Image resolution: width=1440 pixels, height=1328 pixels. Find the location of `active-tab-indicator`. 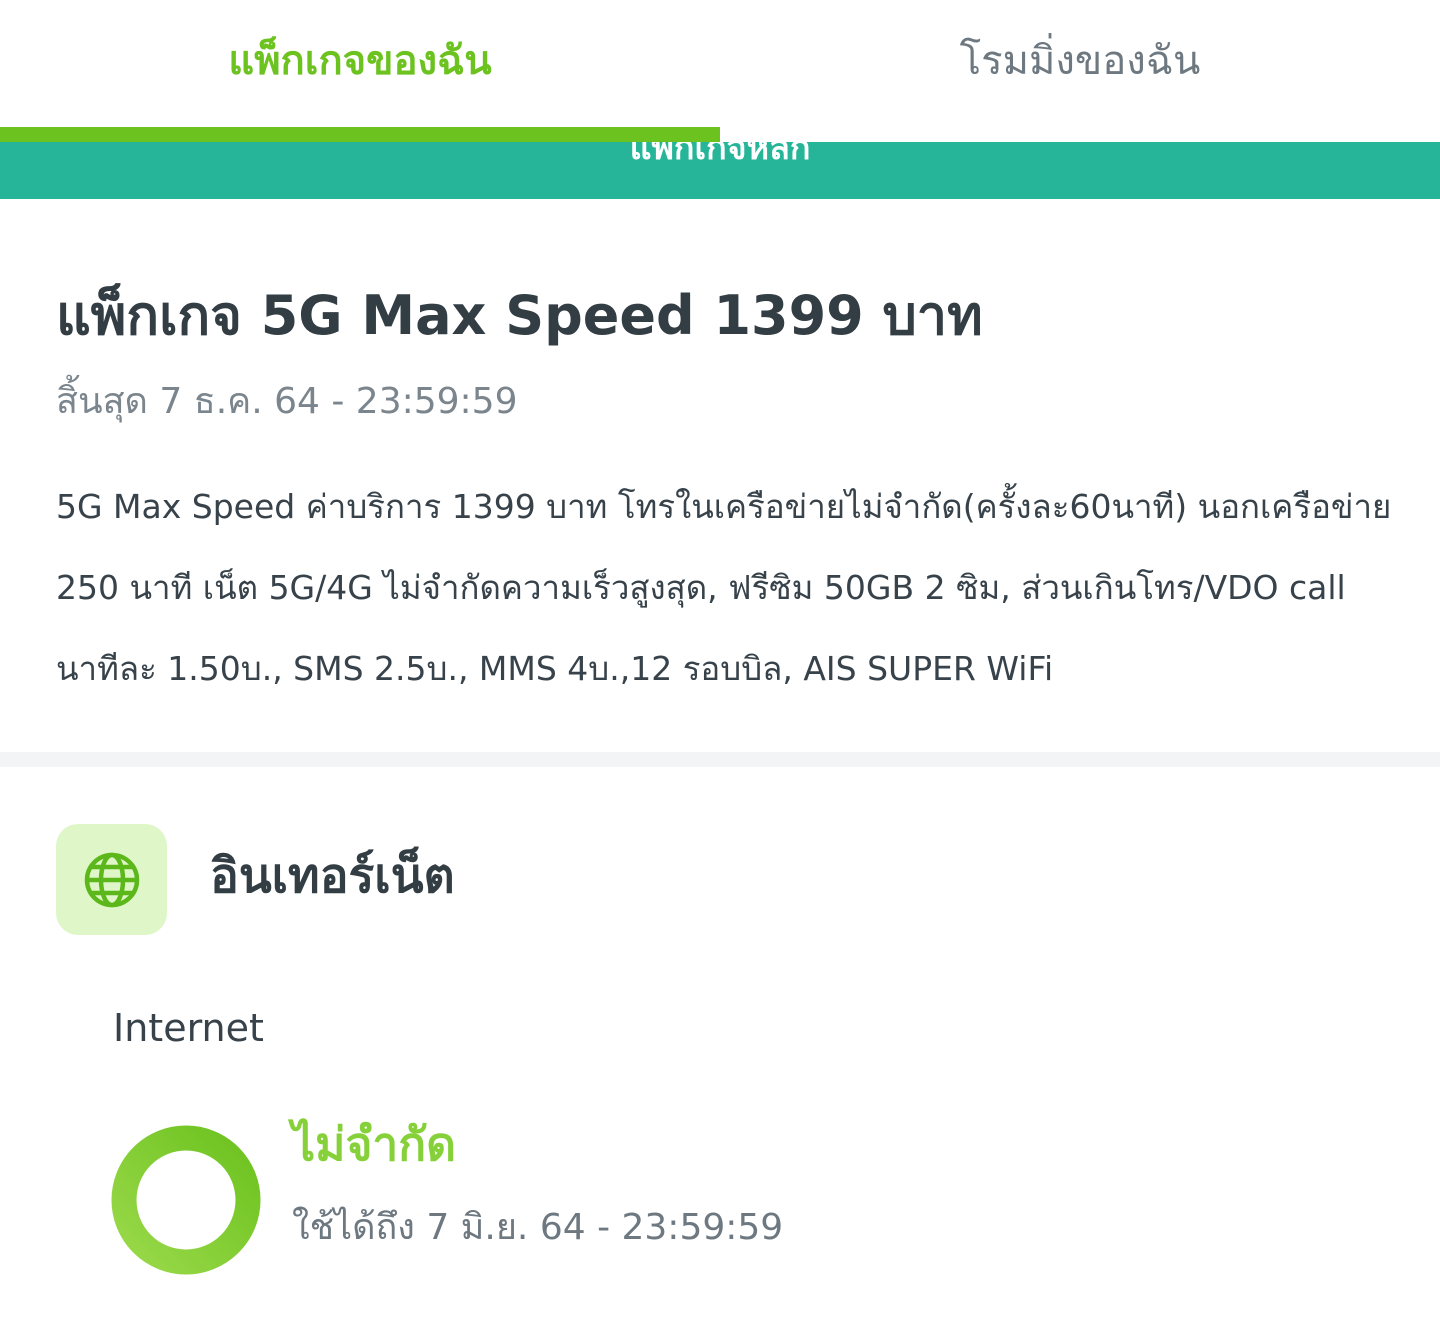

active-tab-indicator is located at coordinates (360, 134).